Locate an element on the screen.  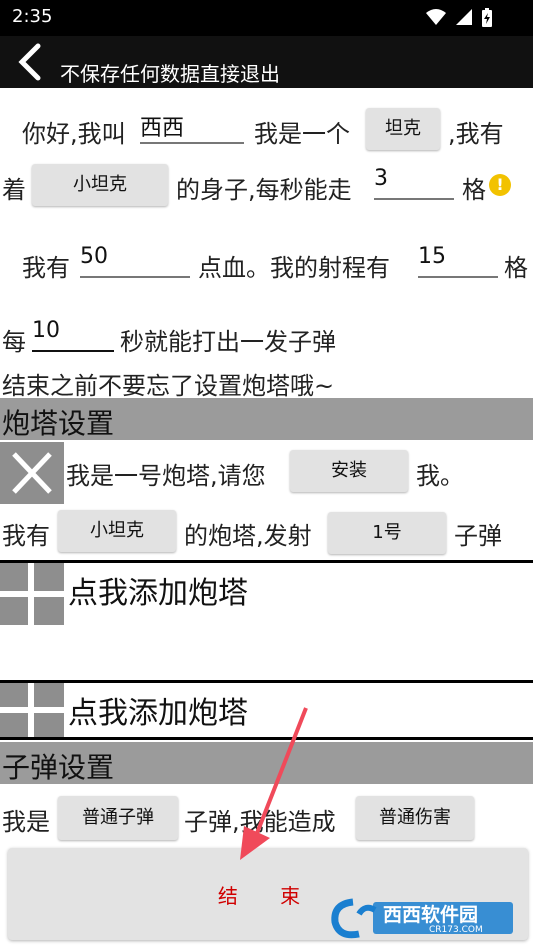
label-grid: 格 is located at coordinates (474, 190).